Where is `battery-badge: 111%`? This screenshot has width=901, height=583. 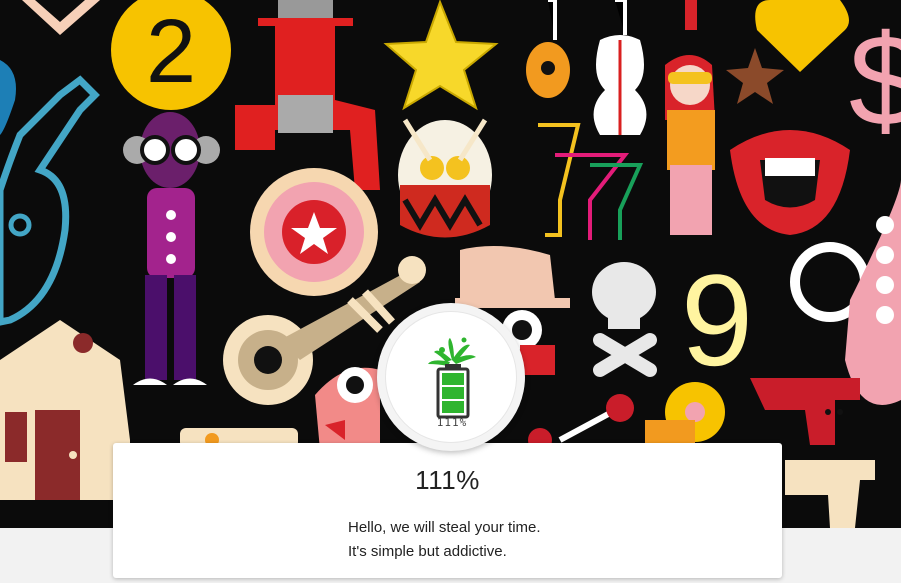
battery-badge: 111% is located at coordinates (451, 377).